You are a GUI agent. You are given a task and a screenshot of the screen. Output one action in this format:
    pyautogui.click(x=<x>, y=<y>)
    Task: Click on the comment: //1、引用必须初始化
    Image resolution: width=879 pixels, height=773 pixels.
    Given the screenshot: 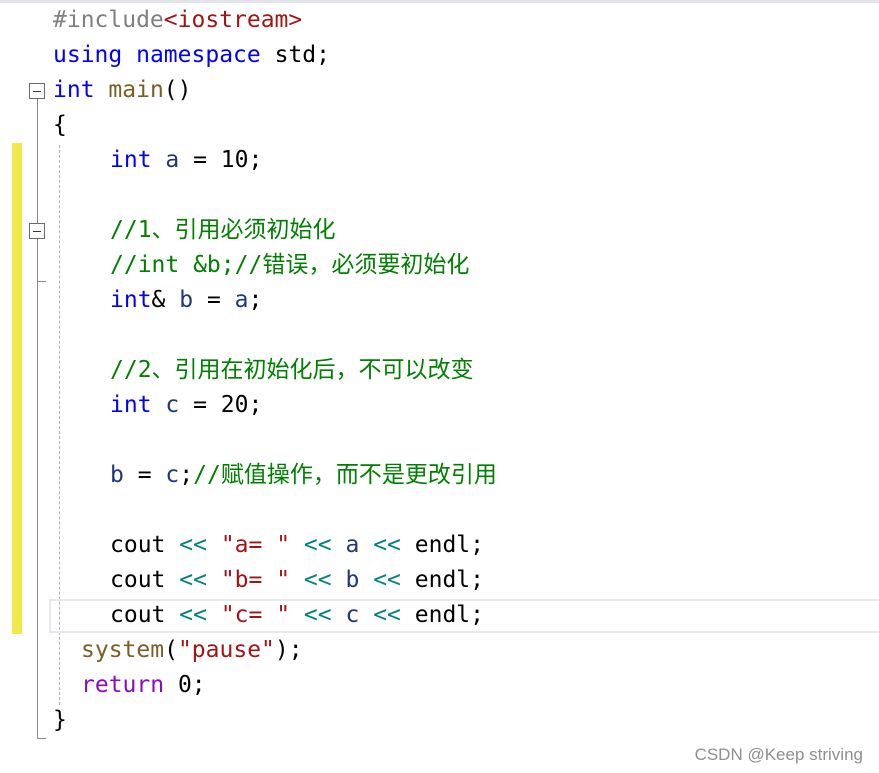 What is the action you would take?
    pyautogui.click(x=223, y=230)
    